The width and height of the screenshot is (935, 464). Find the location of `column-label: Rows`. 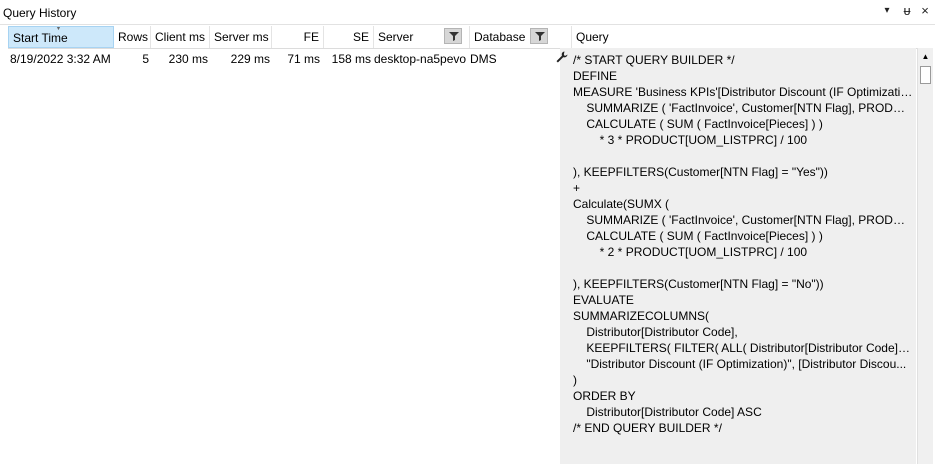

column-label: Rows is located at coordinates (133, 37).